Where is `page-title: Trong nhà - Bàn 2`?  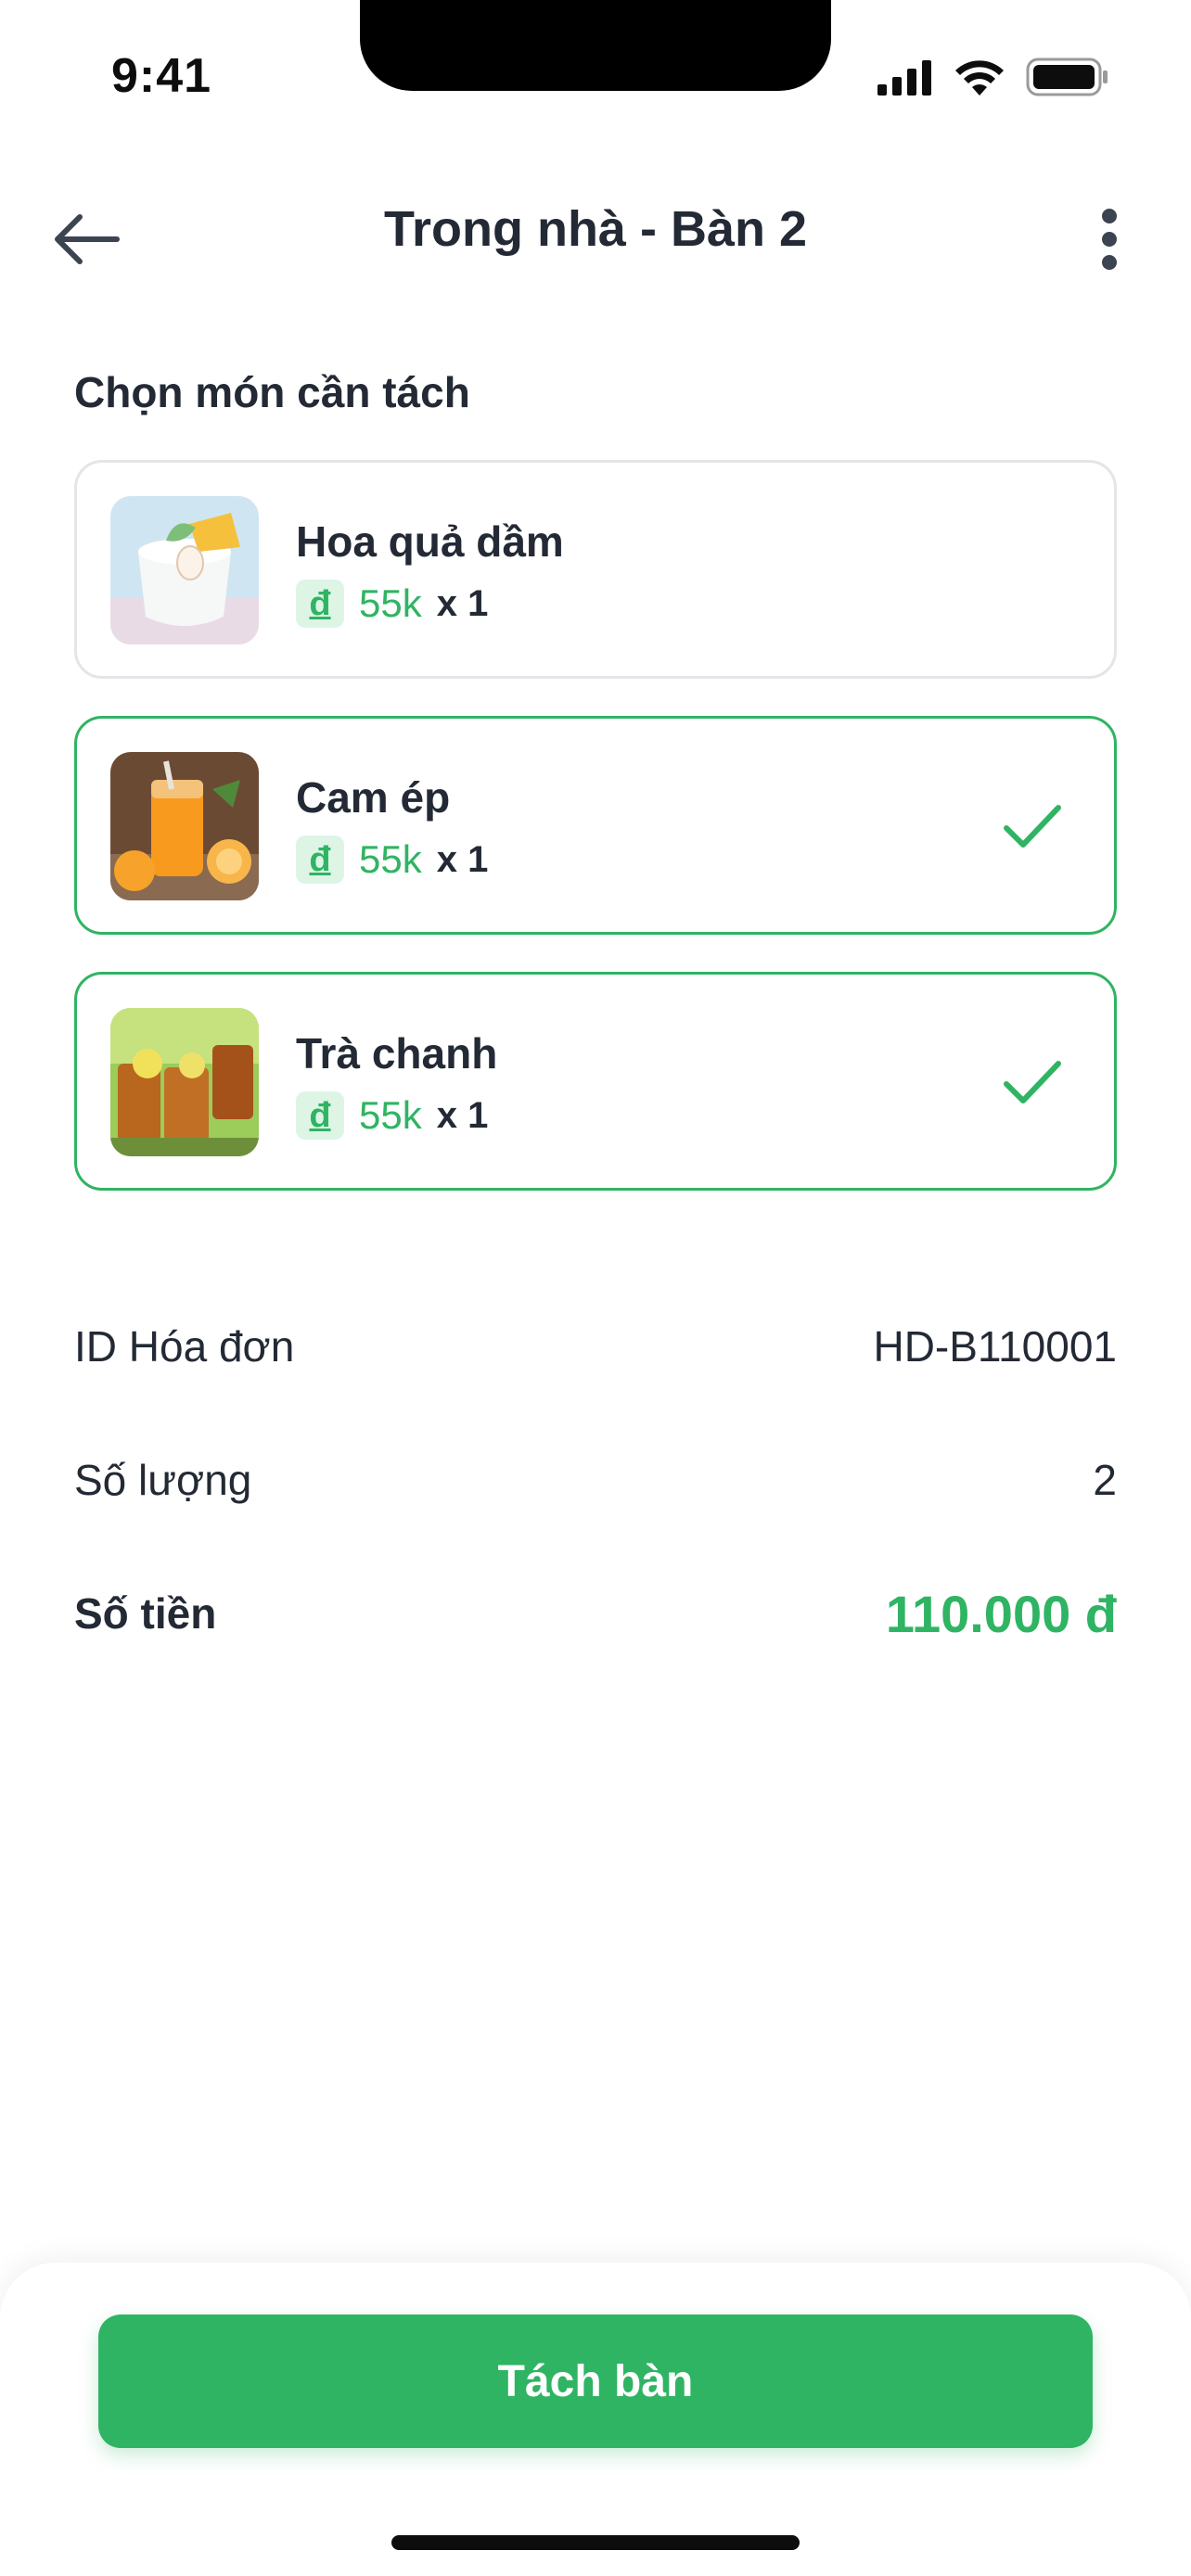
page-title: Trong nhà - Bàn 2 is located at coordinates (595, 229).